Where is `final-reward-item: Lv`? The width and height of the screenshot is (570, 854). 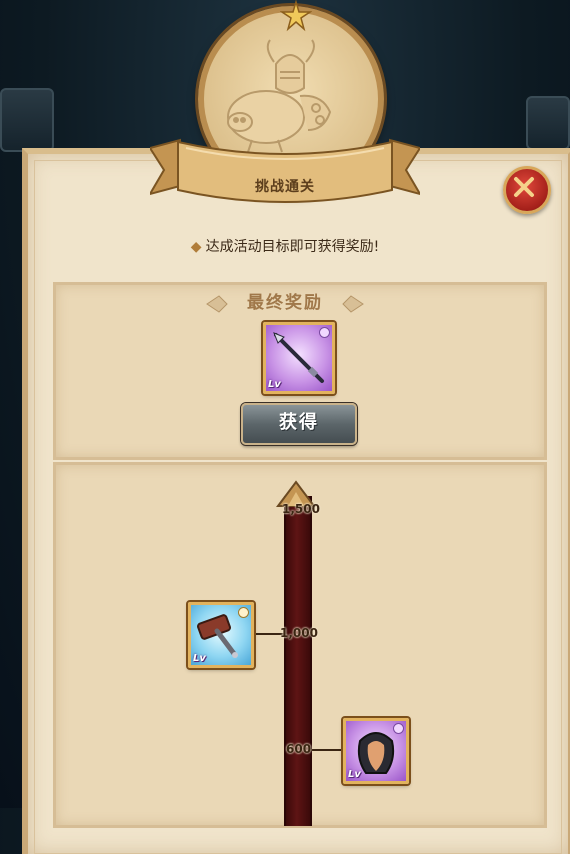 final-reward-item: Lv is located at coordinates (299, 358).